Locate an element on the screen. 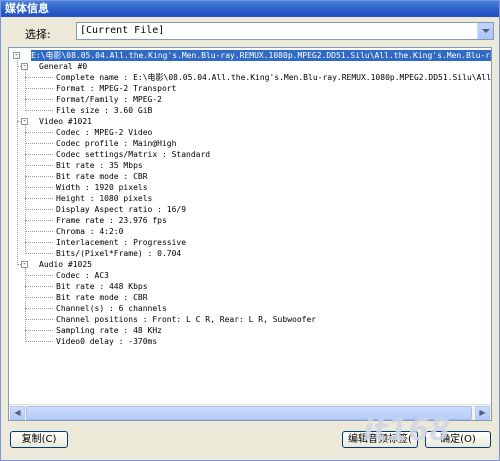 This screenshot has height=461, width=500. tree-leaf-item: Display Aspect ratio : 16/9 is located at coordinates (121, 209).